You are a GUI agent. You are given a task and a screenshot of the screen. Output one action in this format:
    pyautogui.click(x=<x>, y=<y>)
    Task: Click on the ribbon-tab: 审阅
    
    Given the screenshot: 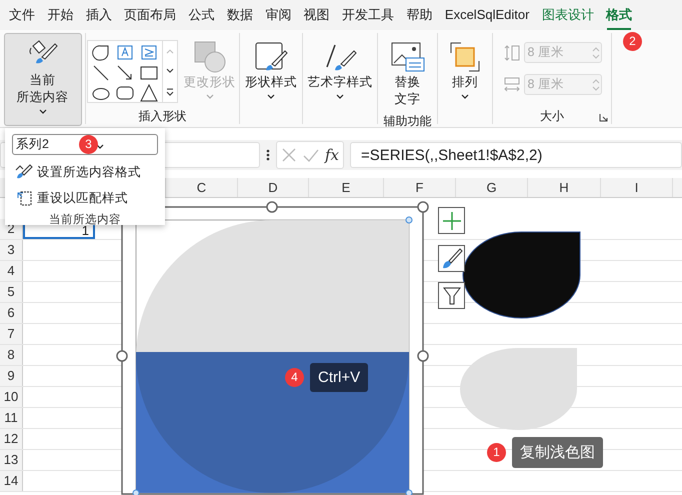 What is the action you would take?
    pyautogui.click(x=278, y=15)
    